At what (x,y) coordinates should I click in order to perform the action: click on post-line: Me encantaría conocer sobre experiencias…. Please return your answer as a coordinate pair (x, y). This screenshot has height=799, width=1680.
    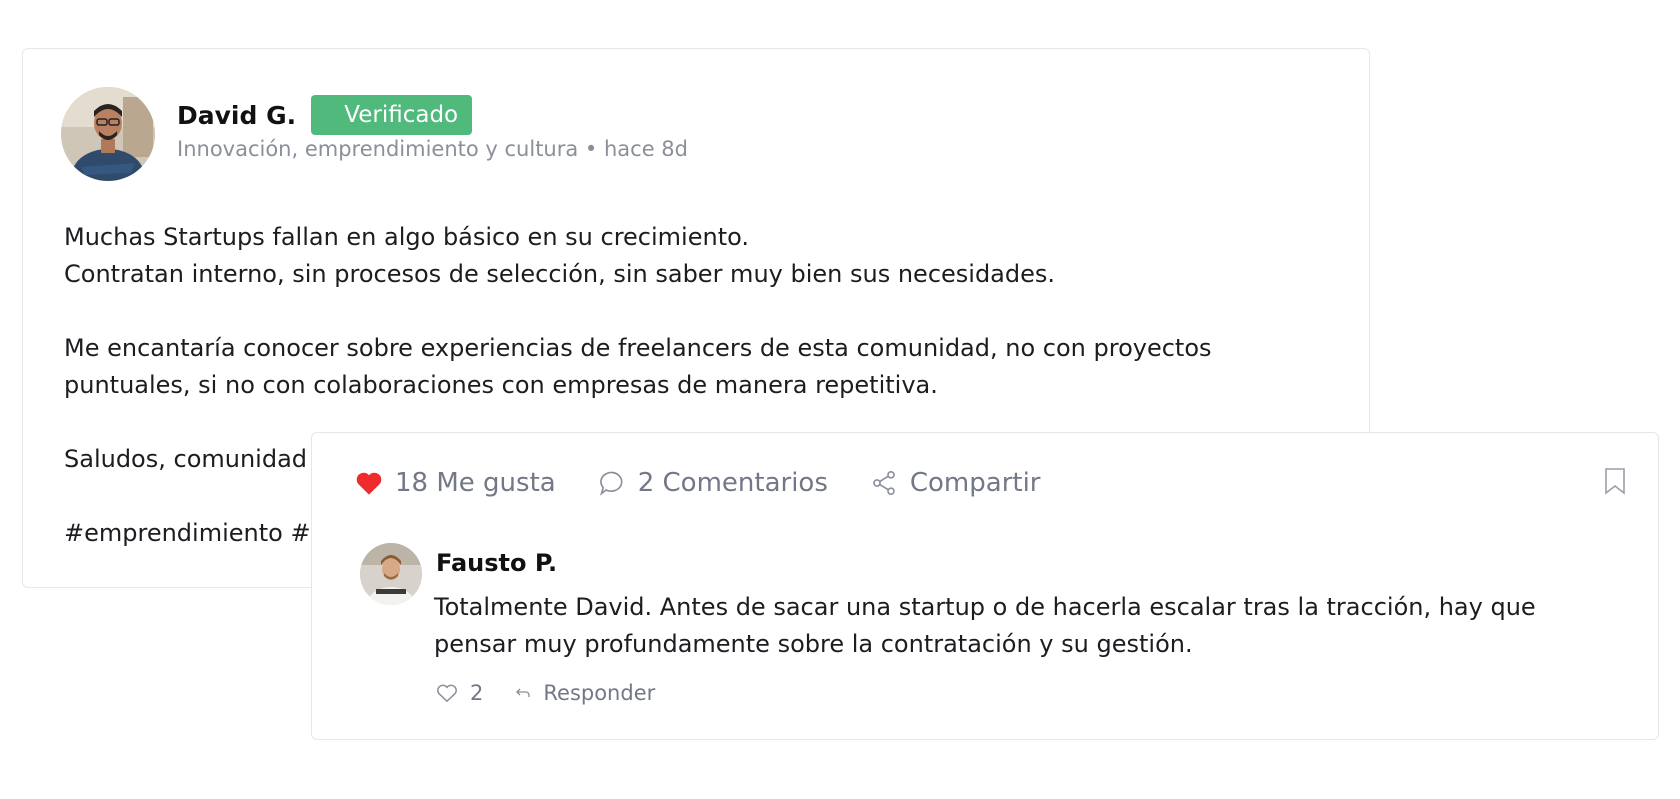
    Looking at the image, I should click on (638, 348).